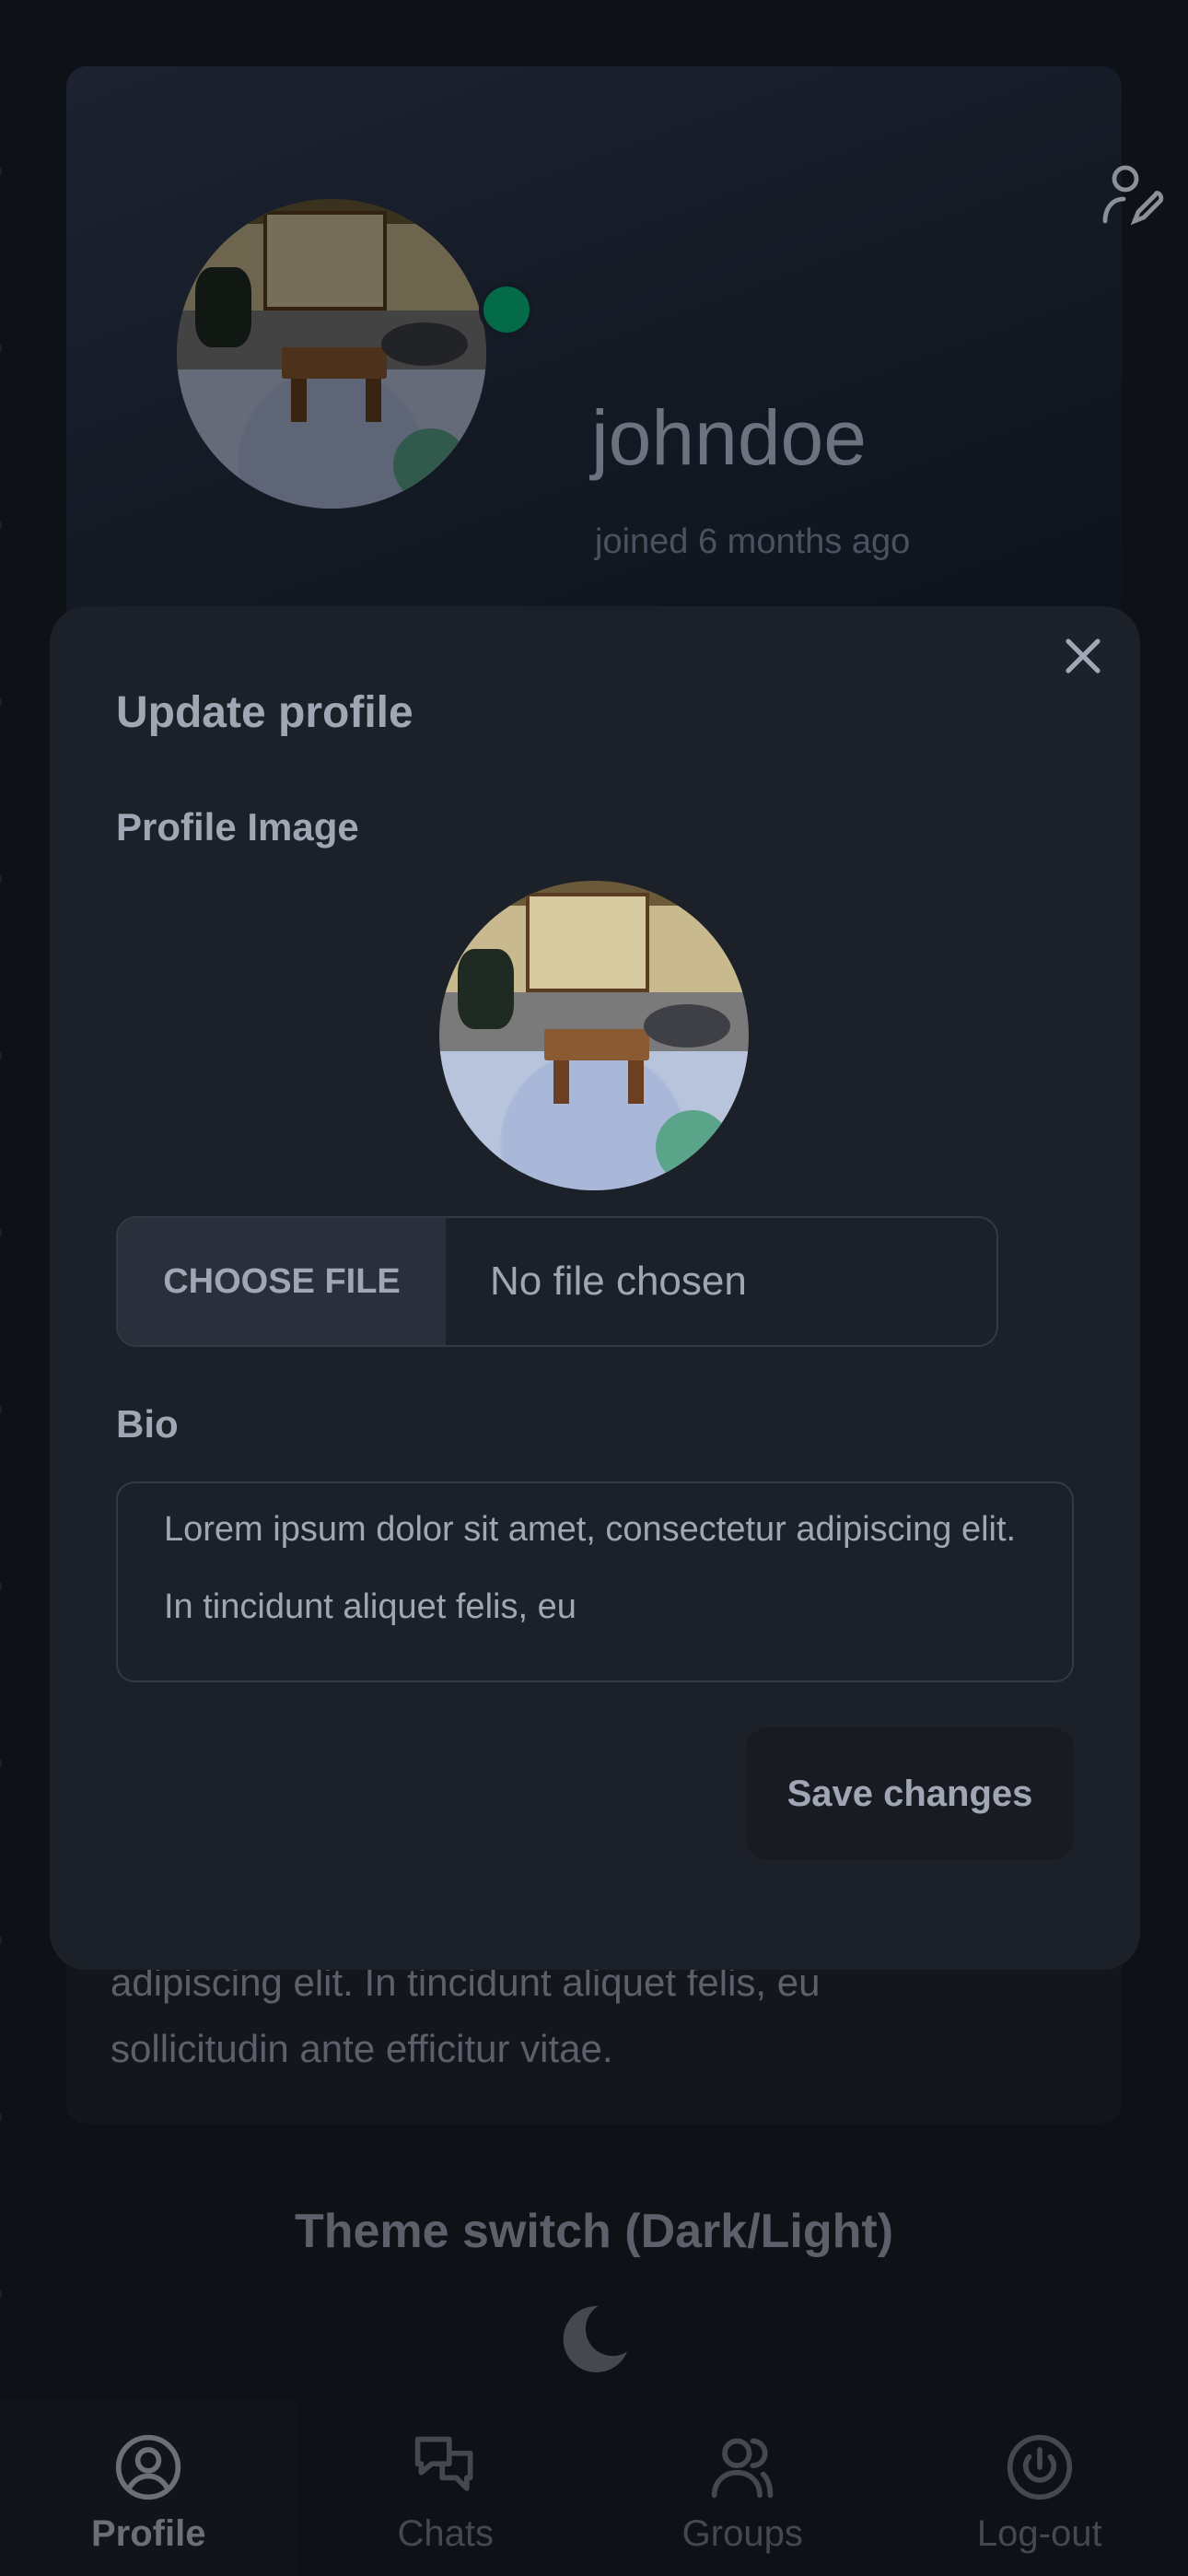 This screenshot has height=2576, width=1188. Describe the element at coordinates (507, 309) in the screenshot. I see `online-status-dot` at that location.